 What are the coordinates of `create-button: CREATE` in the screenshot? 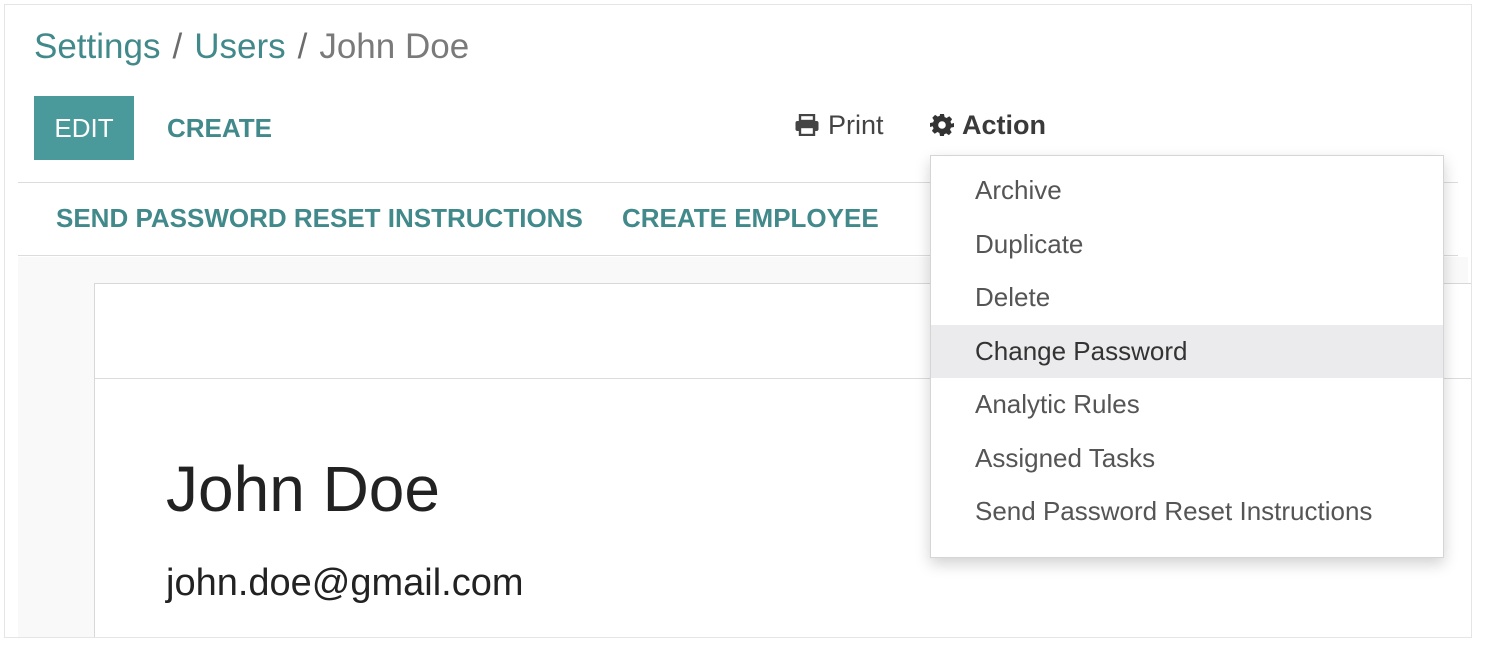 It's located at (219, 128).